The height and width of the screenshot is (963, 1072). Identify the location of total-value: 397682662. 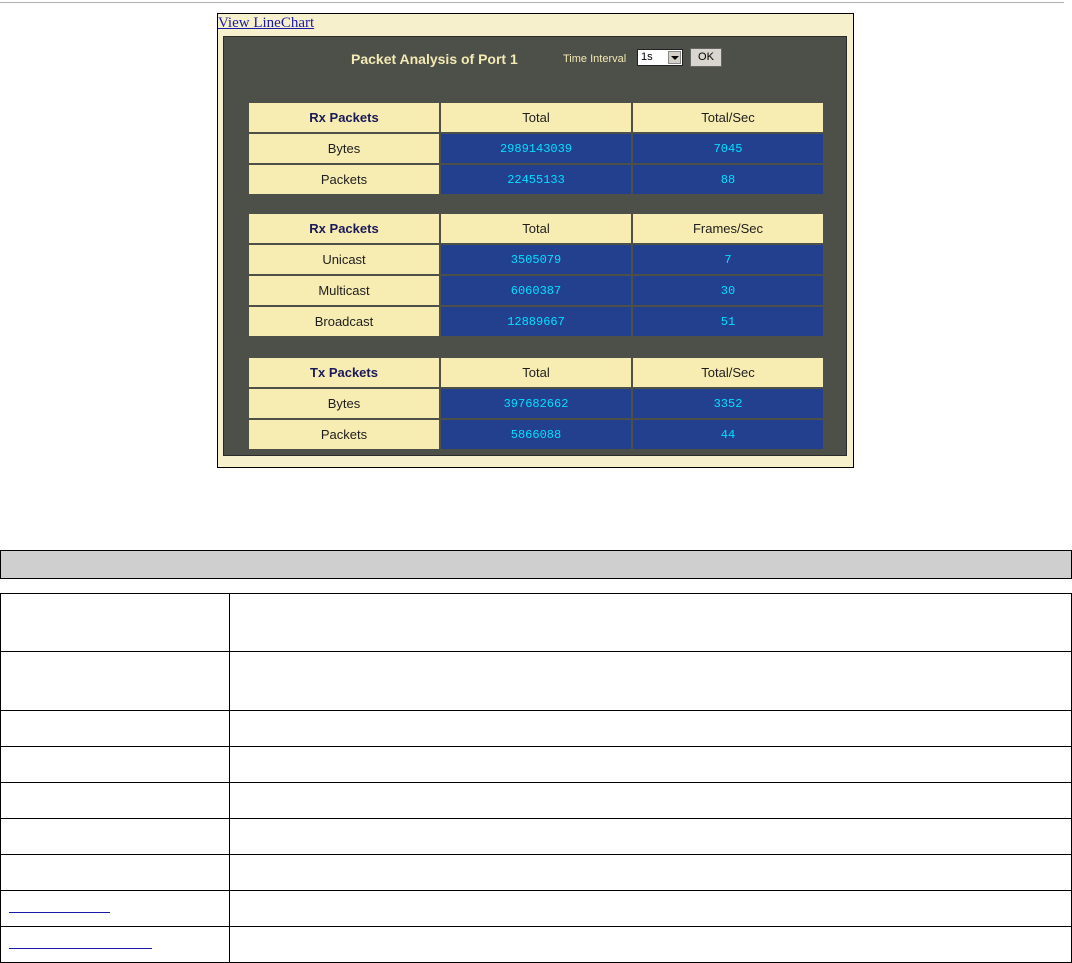
(536, 403).